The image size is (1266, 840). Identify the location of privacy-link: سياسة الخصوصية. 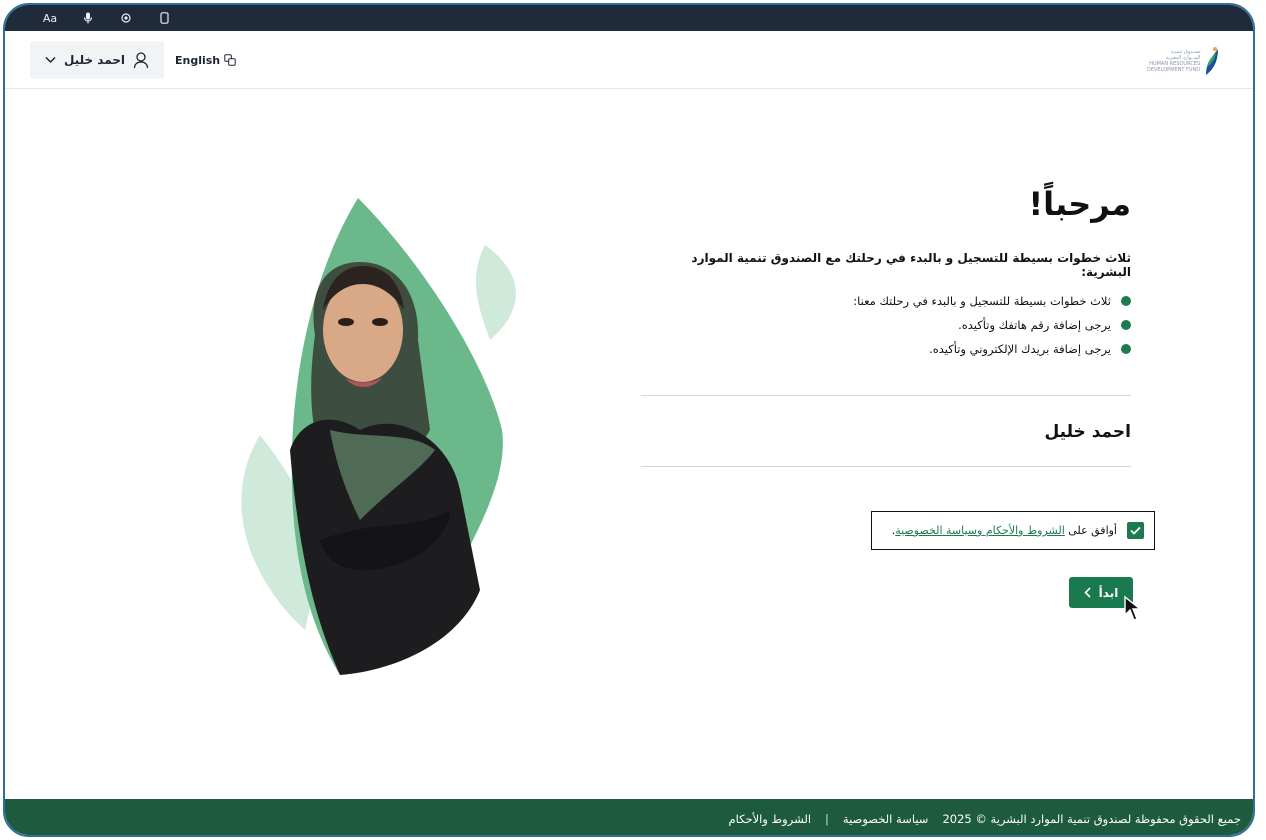
(886, 819).